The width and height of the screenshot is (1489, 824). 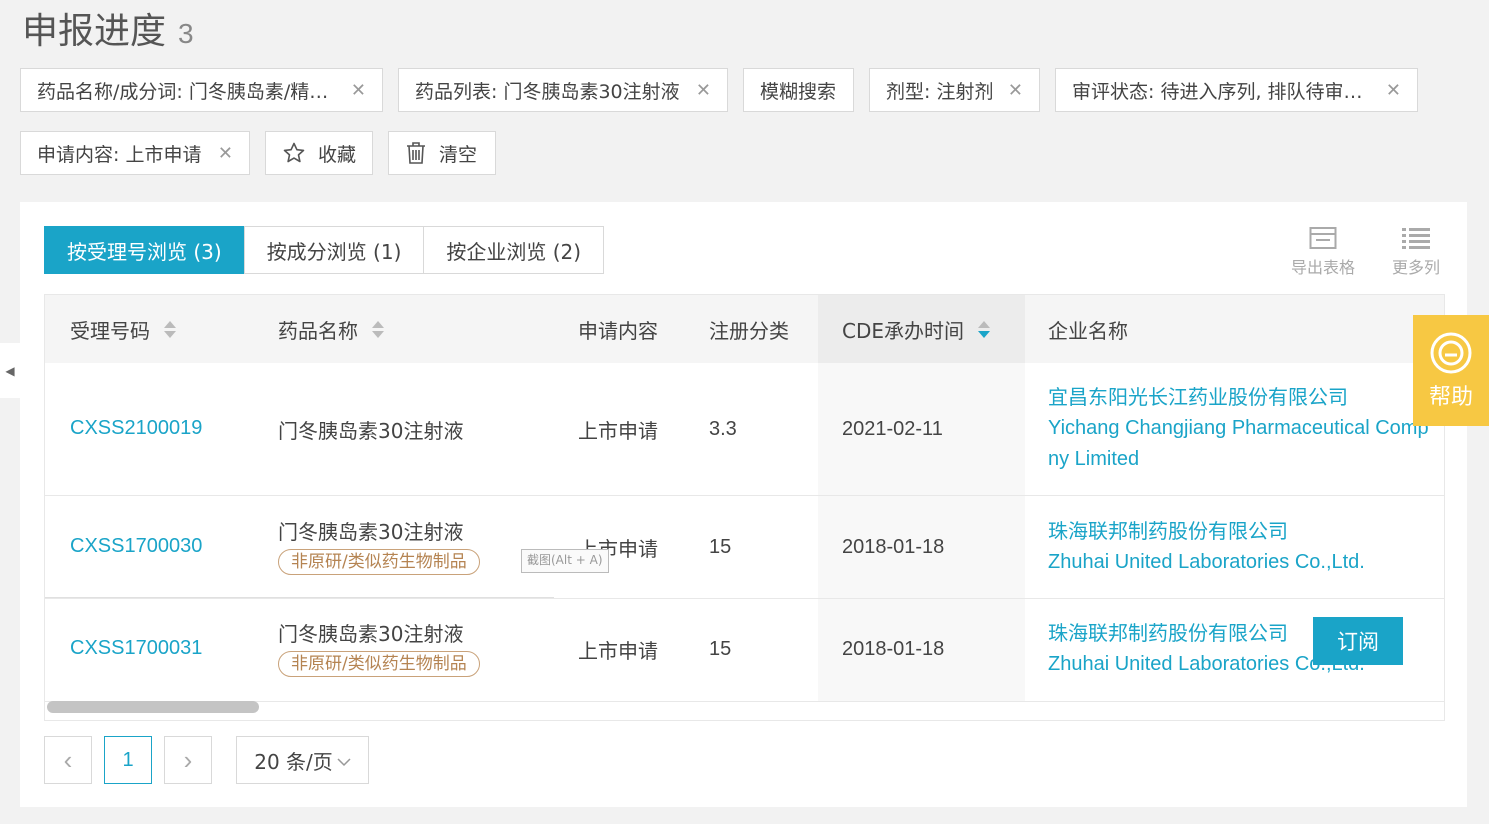 I want to click on filter-chip-drug-name: 药品名称/成分词: 门冬胰岛素/精… ✕, so click(x=201, y=90).